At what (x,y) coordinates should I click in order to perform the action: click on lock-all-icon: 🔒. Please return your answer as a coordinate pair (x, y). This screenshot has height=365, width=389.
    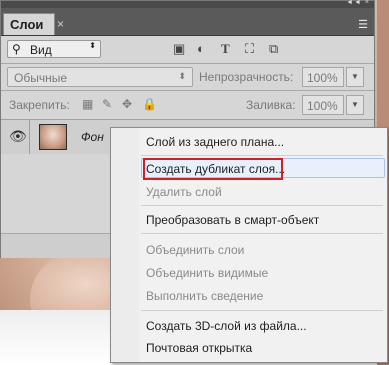
    Looking at the image, I should click on (149, 104).